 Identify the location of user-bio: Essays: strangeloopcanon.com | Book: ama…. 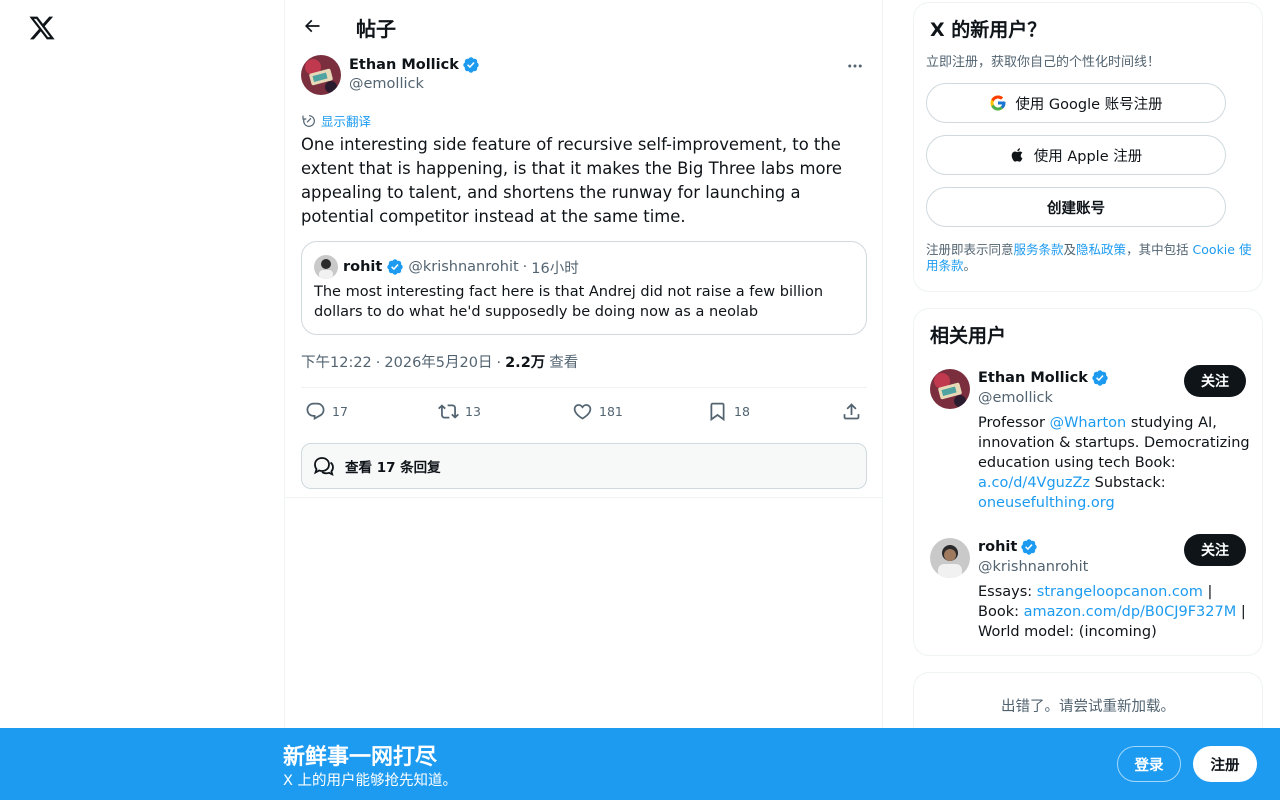
(1115, 612).